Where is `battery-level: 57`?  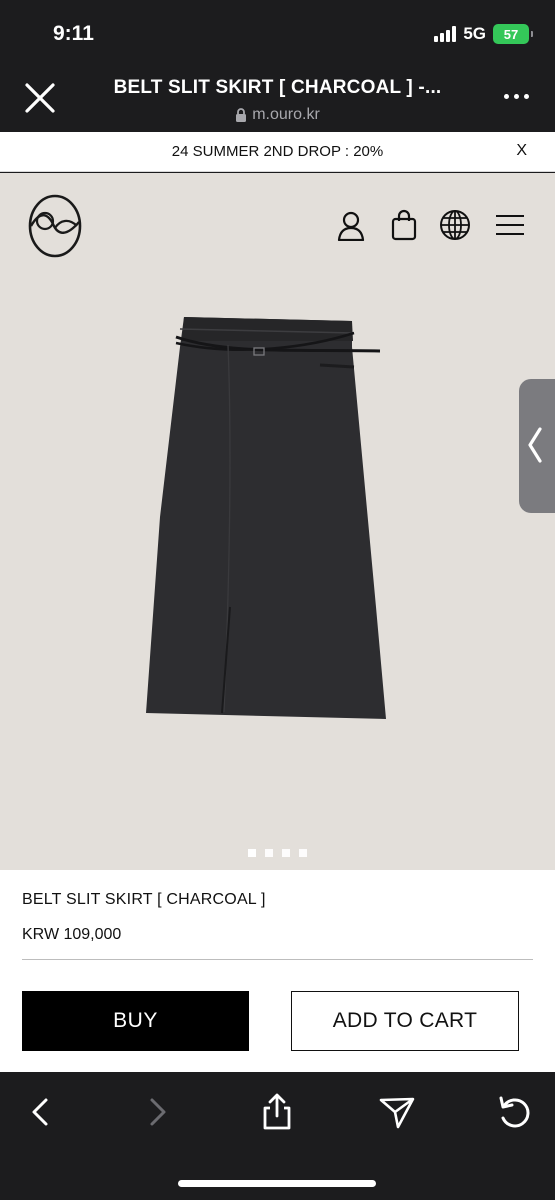
battery-level: 57 is located at coordinates (511, 34).